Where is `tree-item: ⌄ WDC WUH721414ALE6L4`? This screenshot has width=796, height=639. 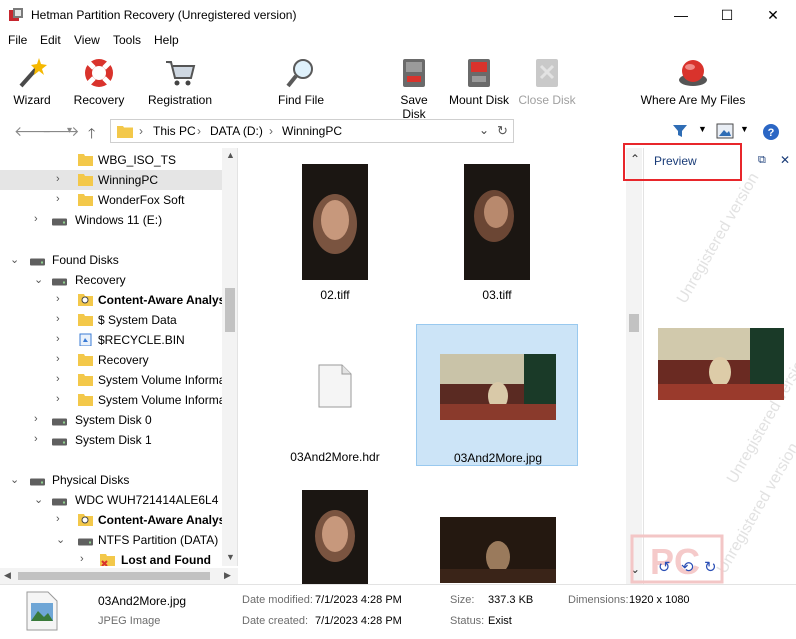
tree-item: ⌄ WDC WUH721414ALE6L4 is located at coordinates (111, 500).